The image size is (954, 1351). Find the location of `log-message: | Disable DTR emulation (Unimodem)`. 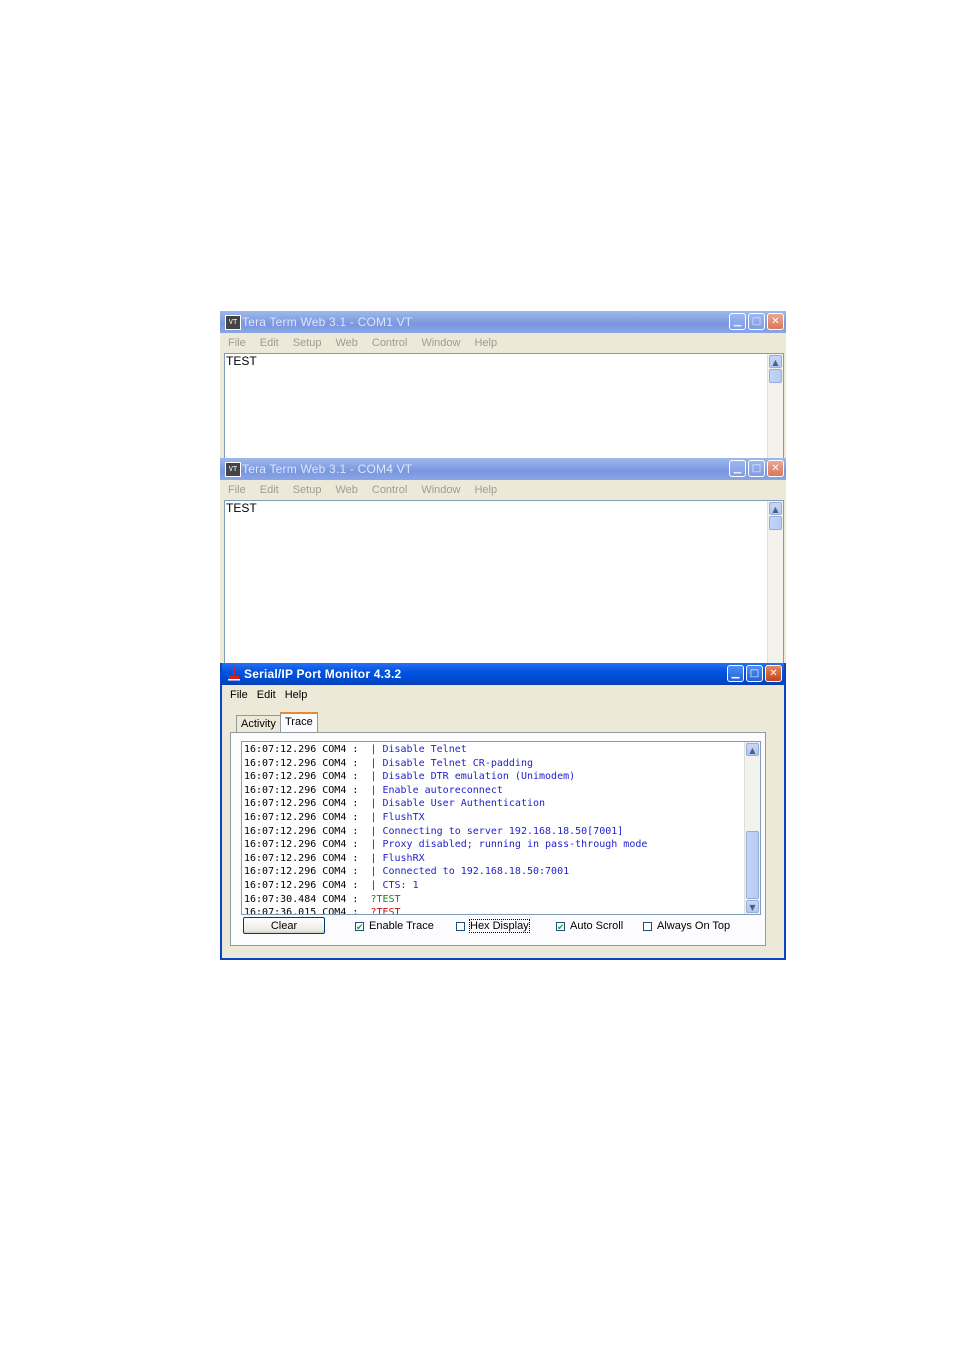

log-message: | Disable DTR emulation (Unimodem) is located at coordinates (473, 777).